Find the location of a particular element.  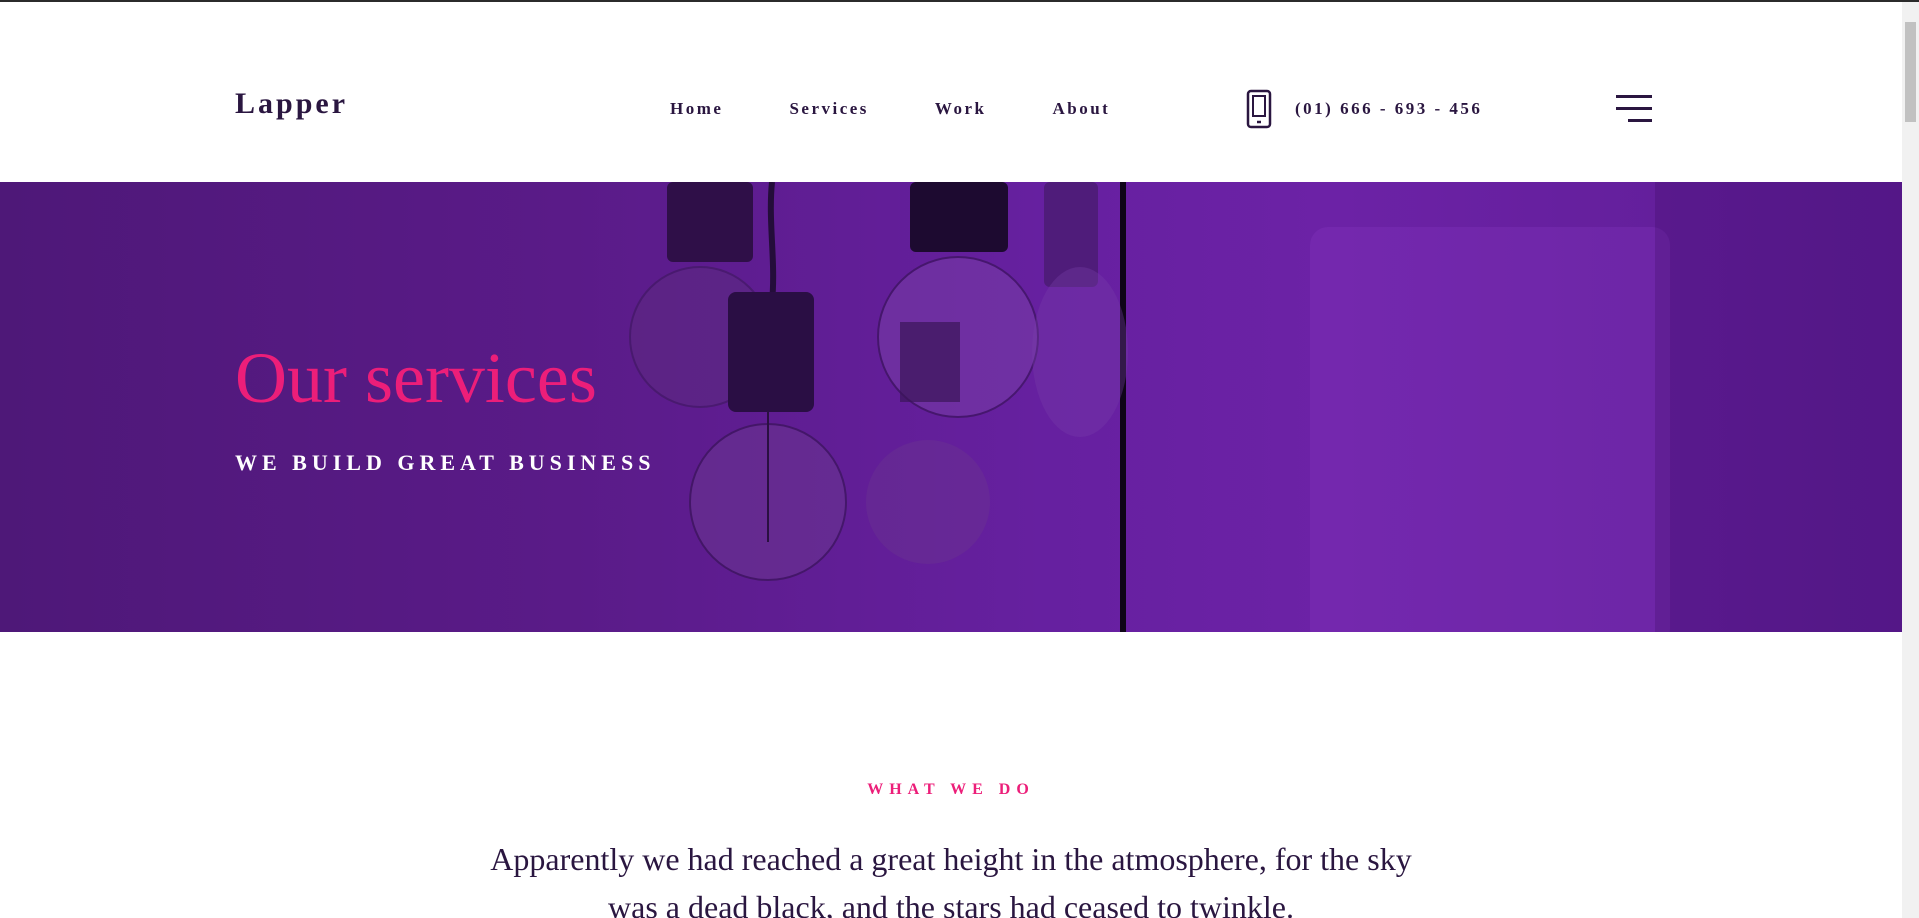

smartphone-icon is located at coordinates (1259, 109).